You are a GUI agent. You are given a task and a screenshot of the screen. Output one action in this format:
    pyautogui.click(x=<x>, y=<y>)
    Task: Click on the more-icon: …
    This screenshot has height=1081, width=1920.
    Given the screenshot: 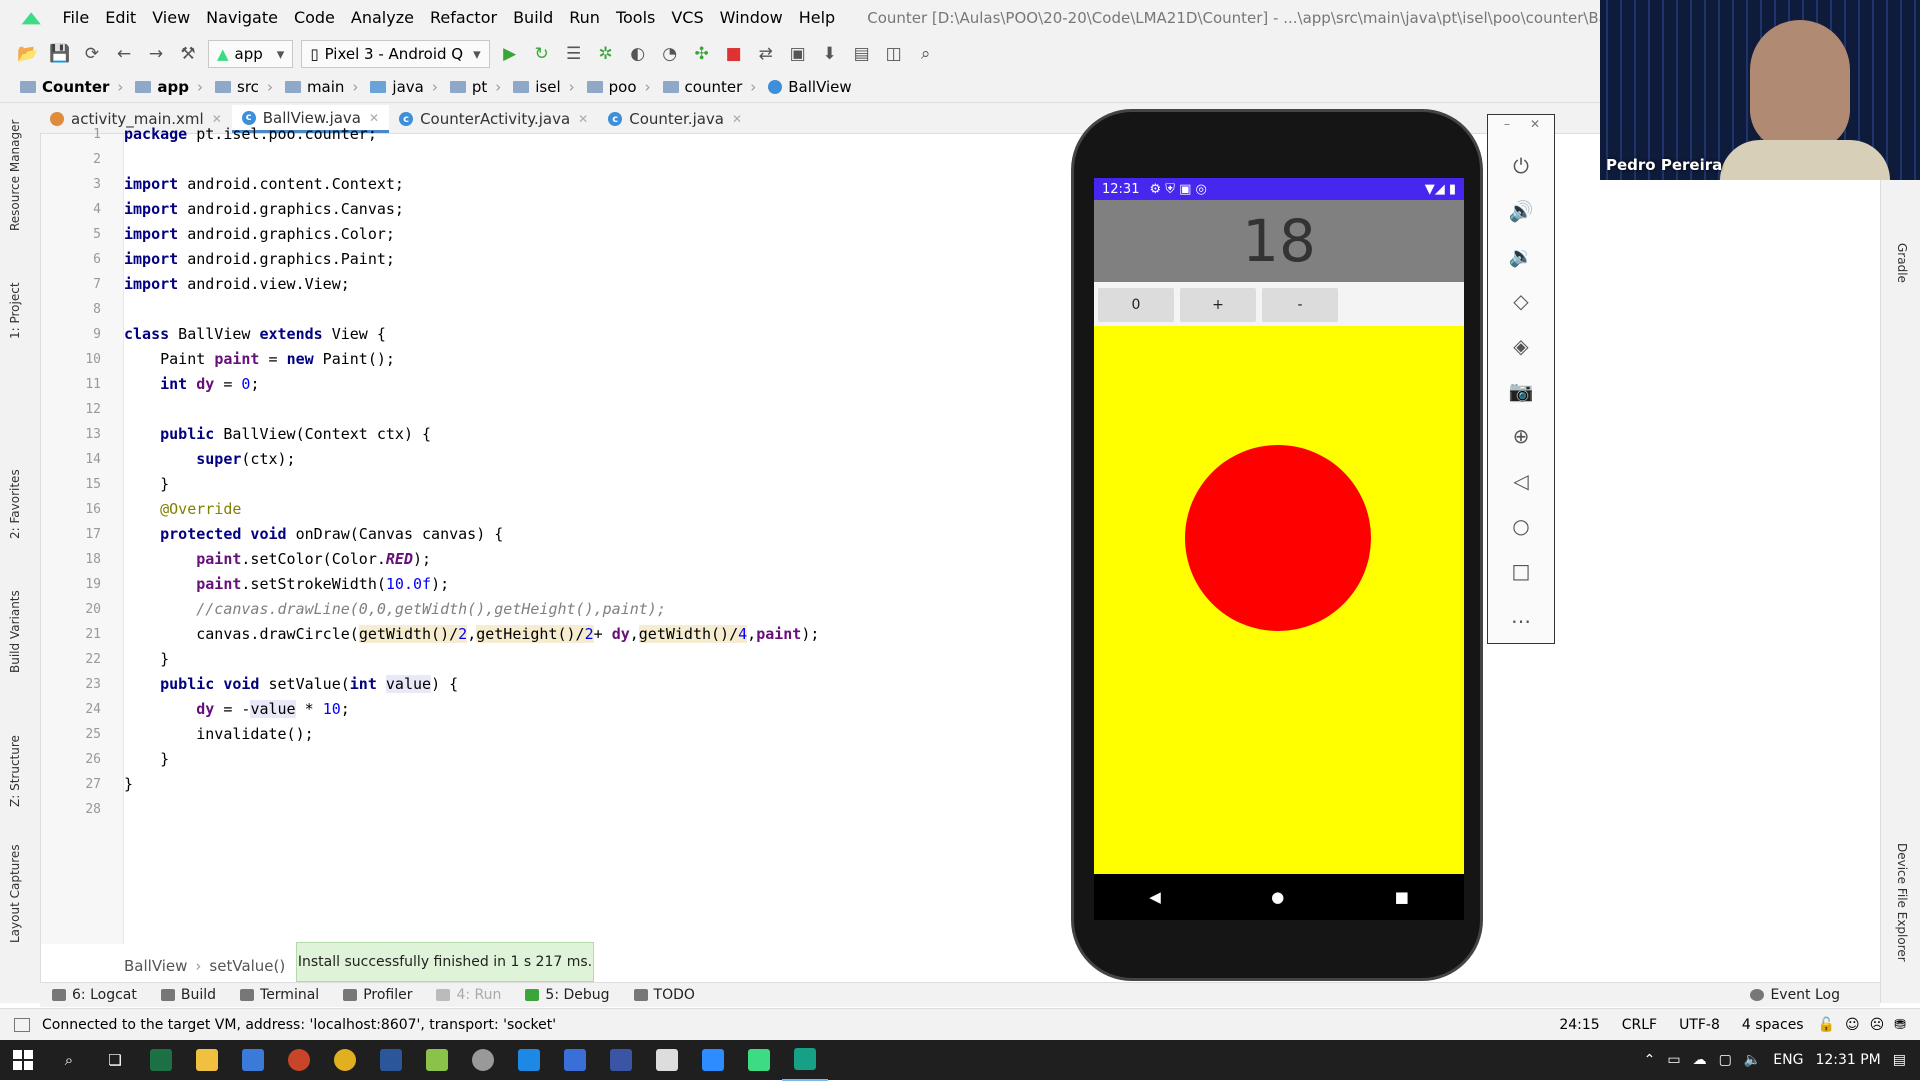 What is the action you would take?
    pyautogui.click(x=1521, y=616)
    